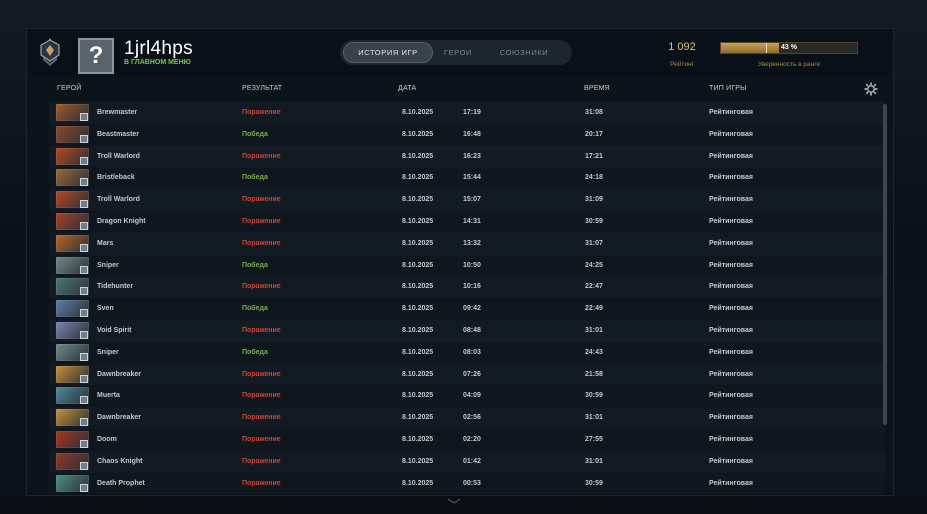 This screenshot has width=927, height=514. Describe the element at coordinates (262, 88) in the screenshot. I see `column-header-result: РЕЗУЛЬТАТ` at that location.